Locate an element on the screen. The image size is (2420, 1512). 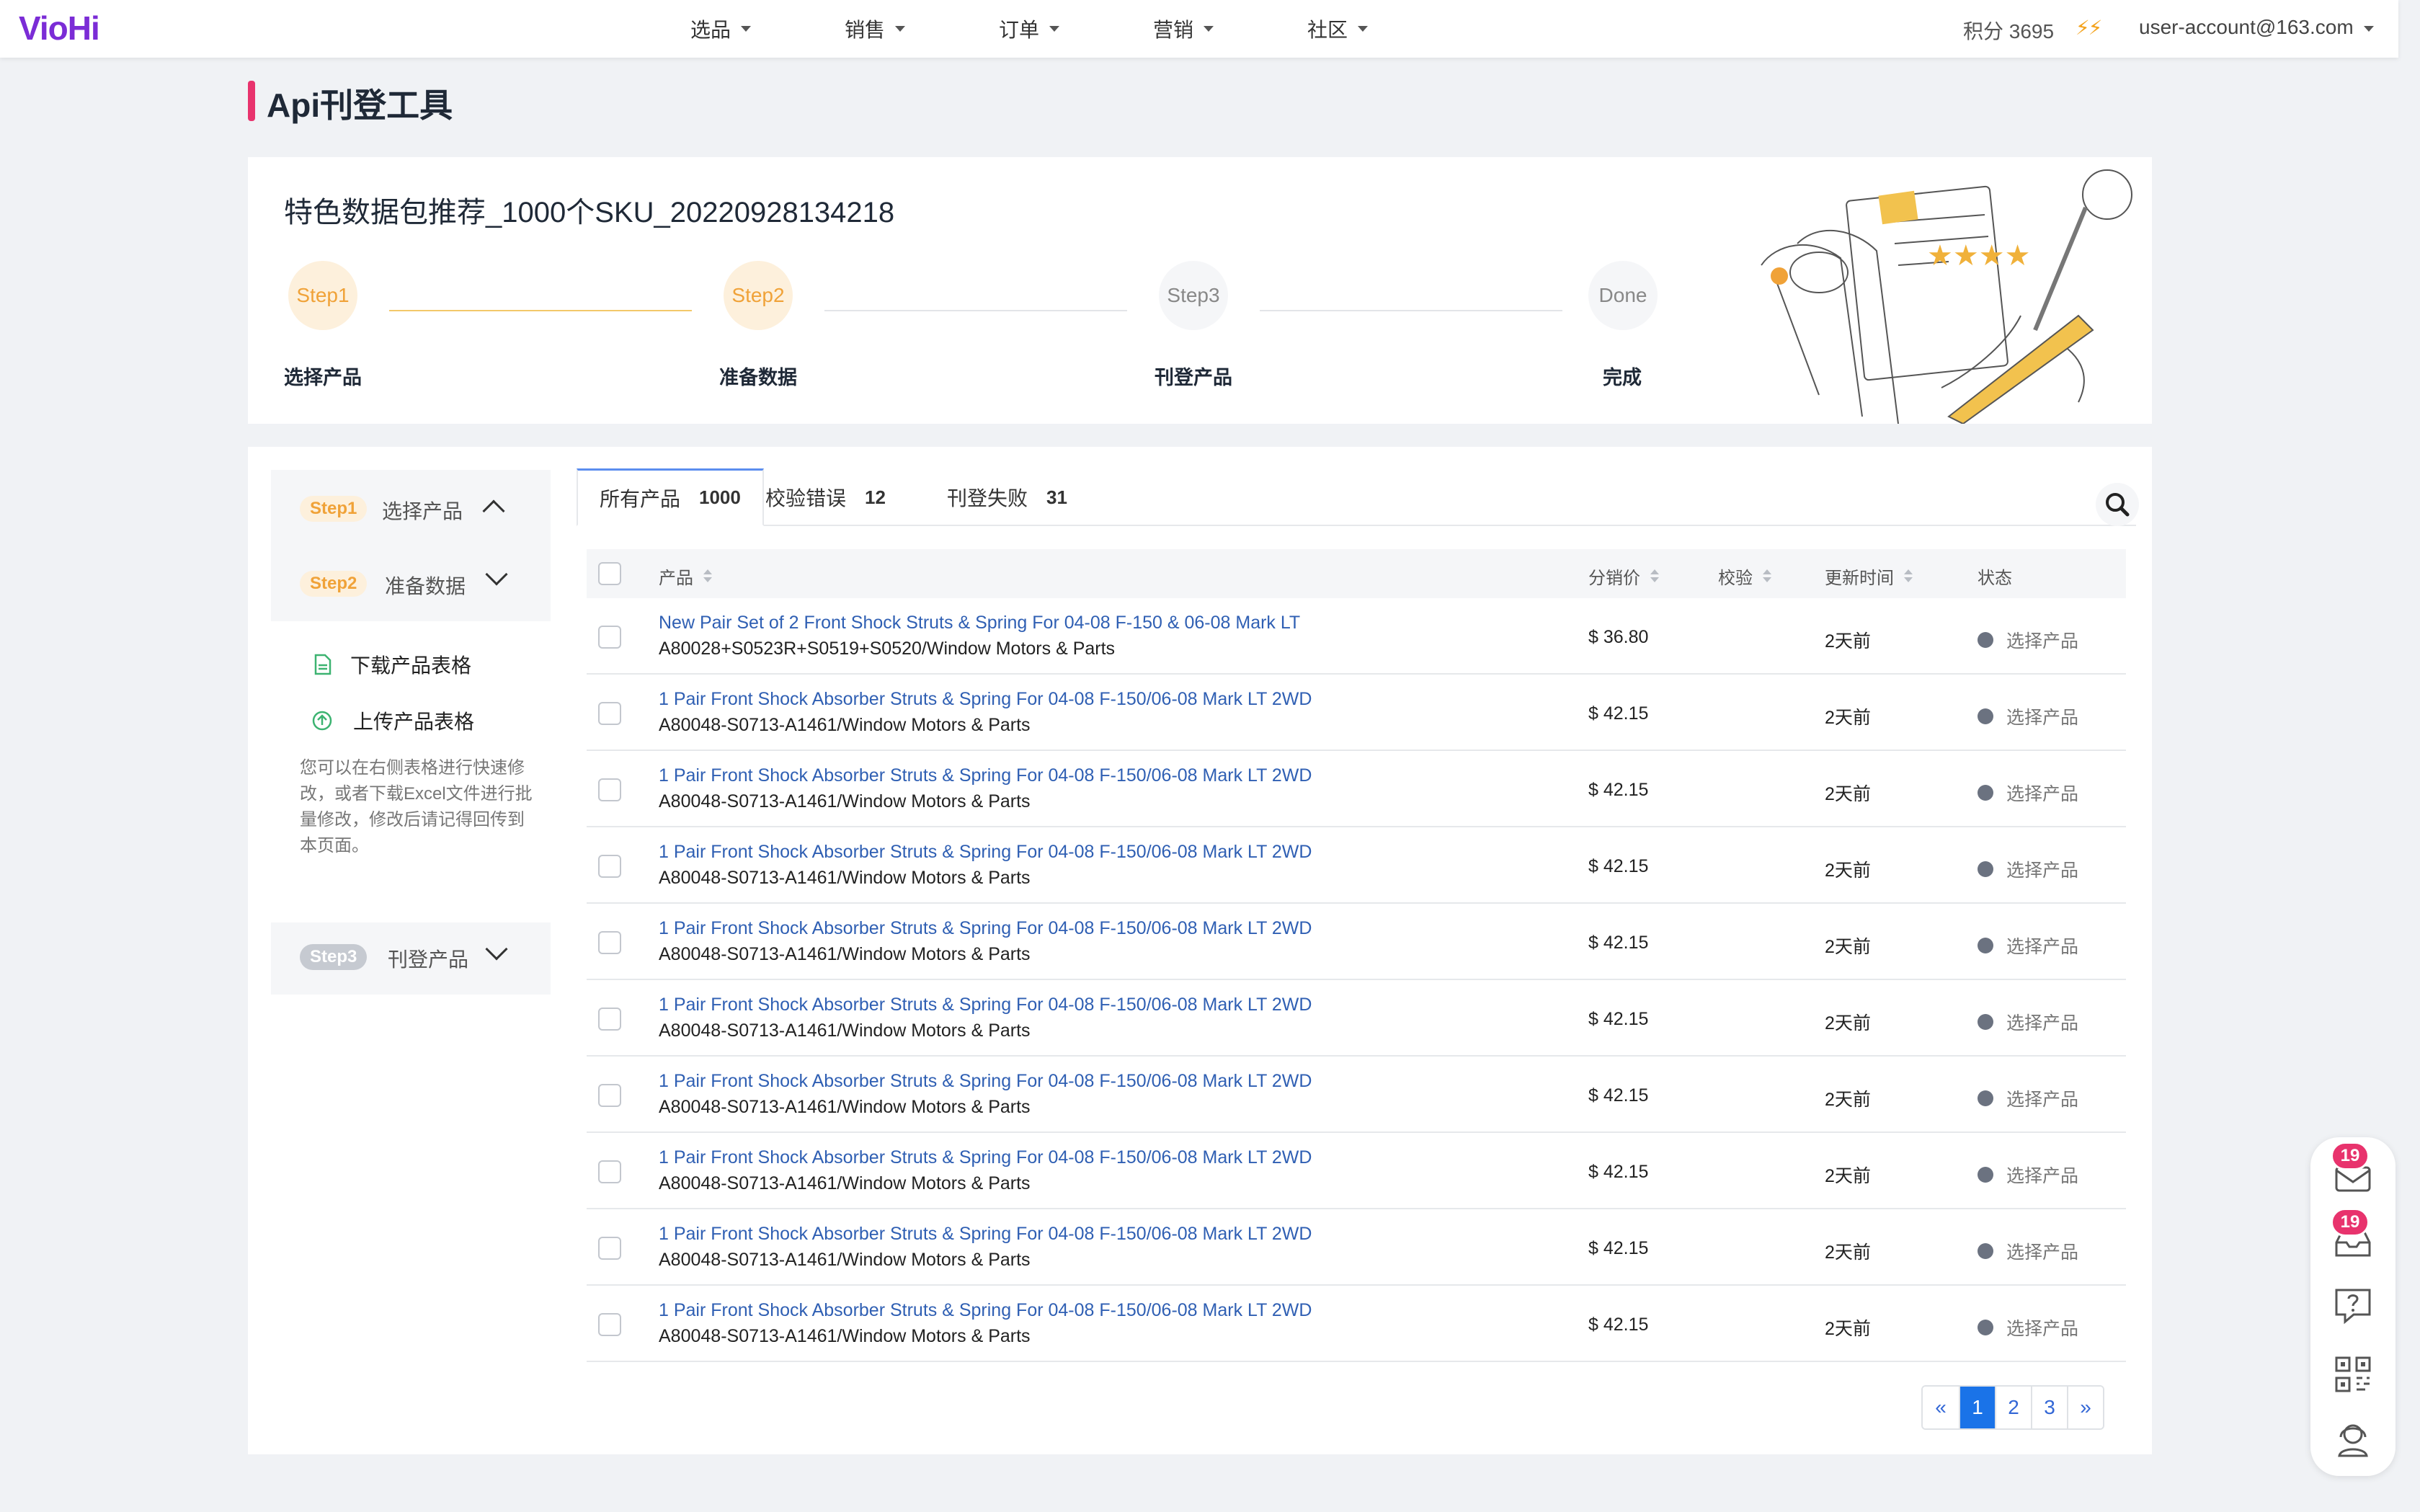
nav-item-sales: 销售 is located at coordinates (922, 29).